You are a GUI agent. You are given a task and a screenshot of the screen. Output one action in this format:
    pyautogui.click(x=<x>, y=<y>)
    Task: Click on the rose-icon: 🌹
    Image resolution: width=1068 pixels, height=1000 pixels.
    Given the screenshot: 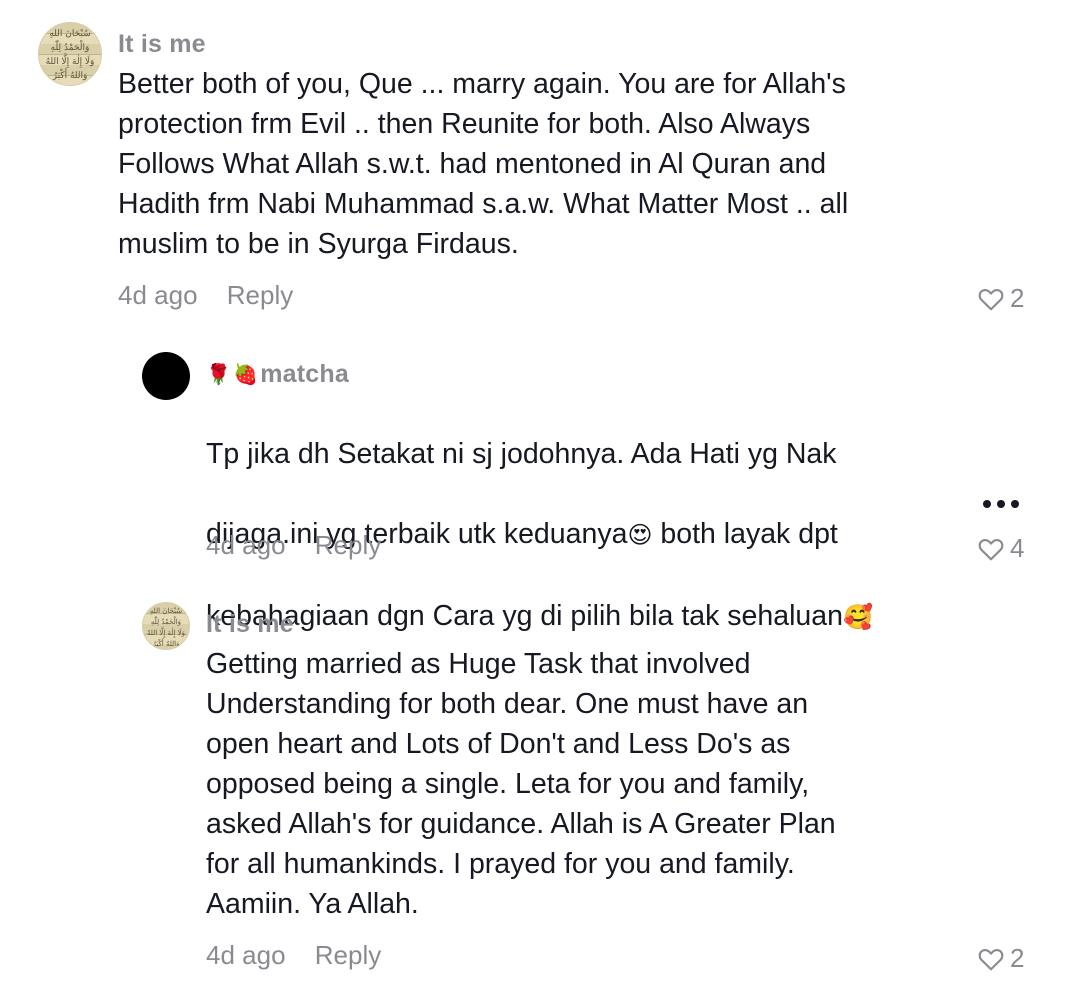 What is the action you would take?
    pyautogui.click(x=219, y=375)
    